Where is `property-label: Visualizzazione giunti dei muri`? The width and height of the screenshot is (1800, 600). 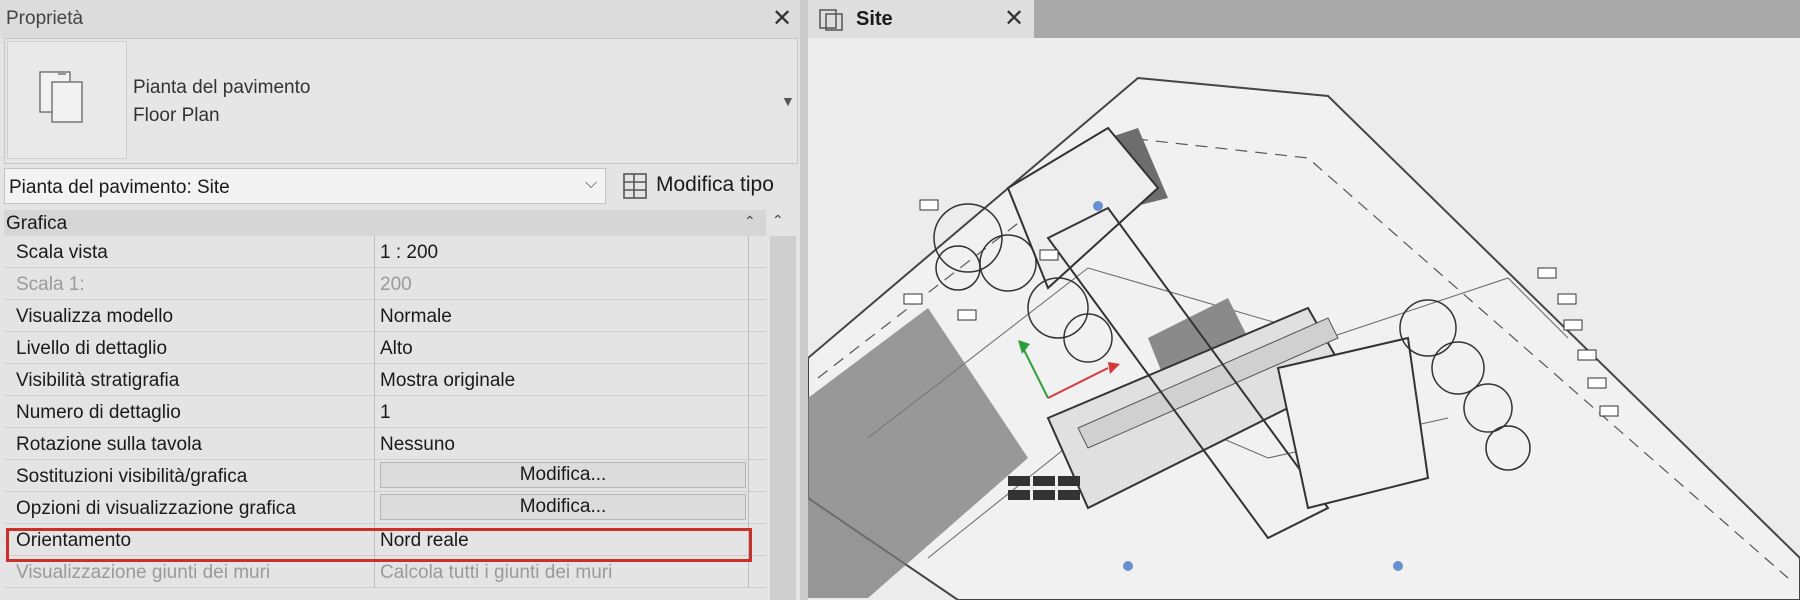 property-label: Visualizzazione giunti dei muri is located at coordinates (143, 572).